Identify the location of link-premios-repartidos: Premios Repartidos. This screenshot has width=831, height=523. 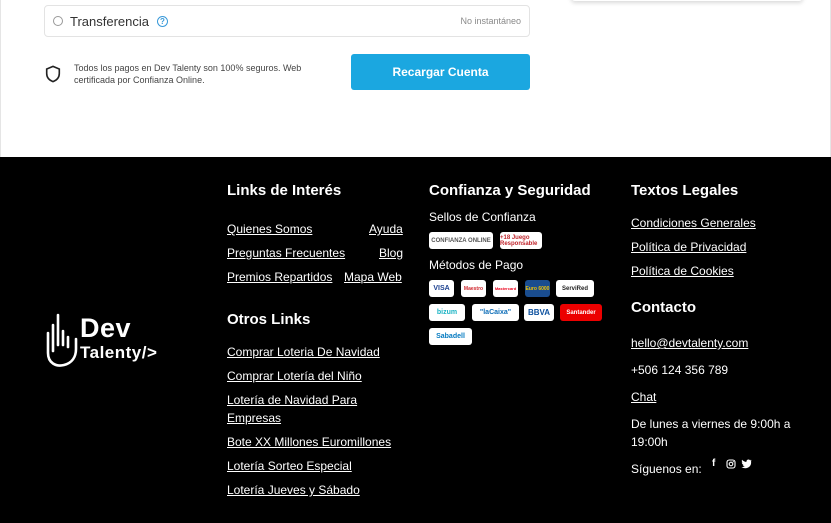
(279, 277).